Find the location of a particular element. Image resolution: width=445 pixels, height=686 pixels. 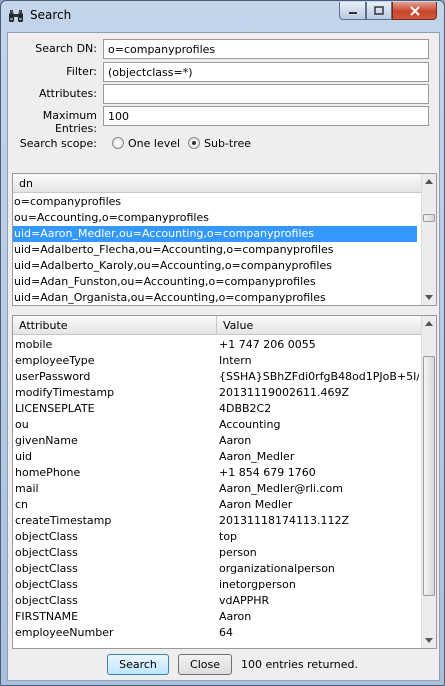

value-cell: organizationalperson is located at coordinates (277, 568).